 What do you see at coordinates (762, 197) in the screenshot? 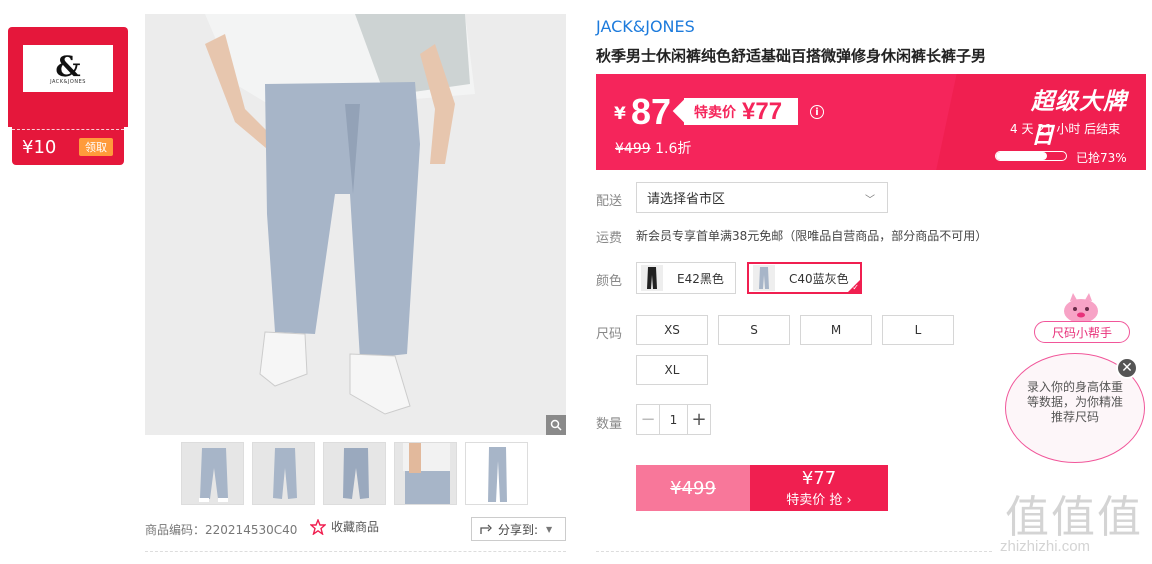
I see `region-select: 请选择省市区 ﹀` at bounding box center [762, 197].